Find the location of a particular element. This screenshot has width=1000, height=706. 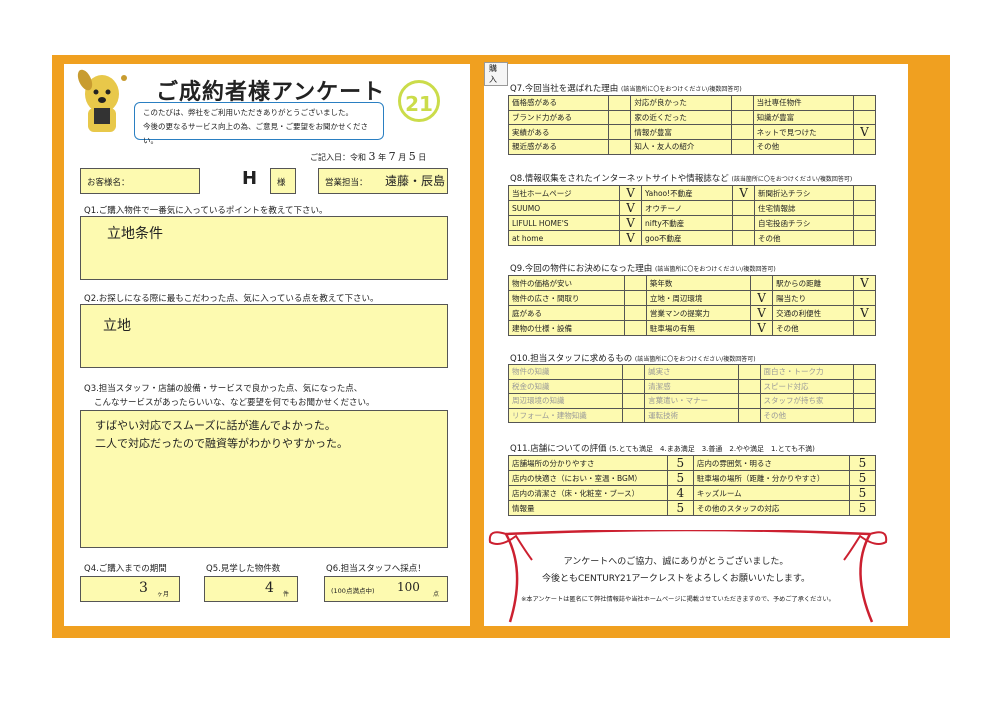

q5-answer-box: 4 件 is located at coordinates (251, 589).